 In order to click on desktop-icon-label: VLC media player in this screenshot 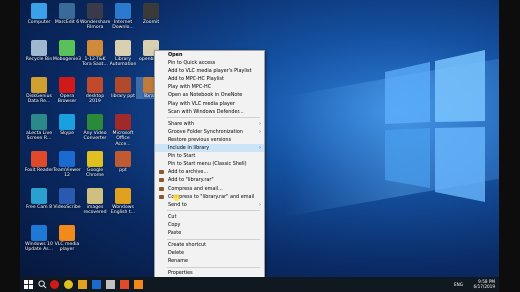, I will do `click(67, 247)`.